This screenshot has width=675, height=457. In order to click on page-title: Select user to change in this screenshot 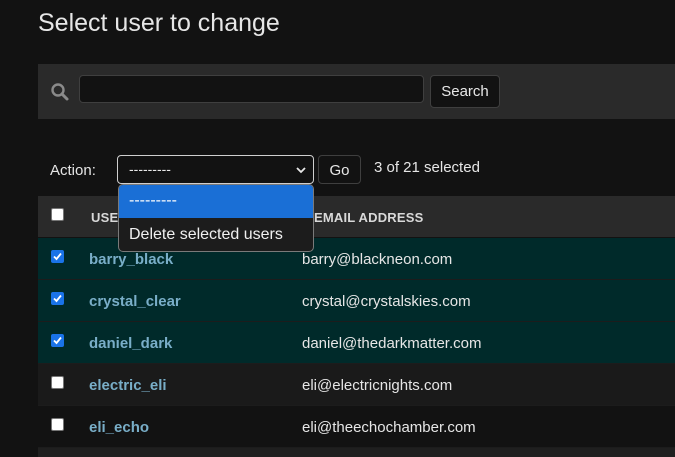, I will do `click(159, 23)`.